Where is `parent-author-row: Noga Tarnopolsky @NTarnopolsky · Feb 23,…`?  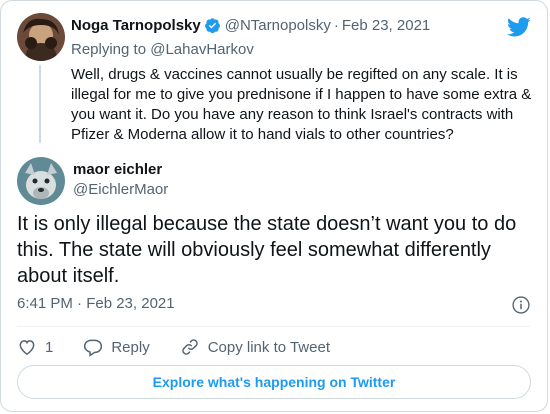
parent-author-row: Noga Tarnopolsky @NTarnopolsky · Feb 23,… is located at coordinates (250, 25).